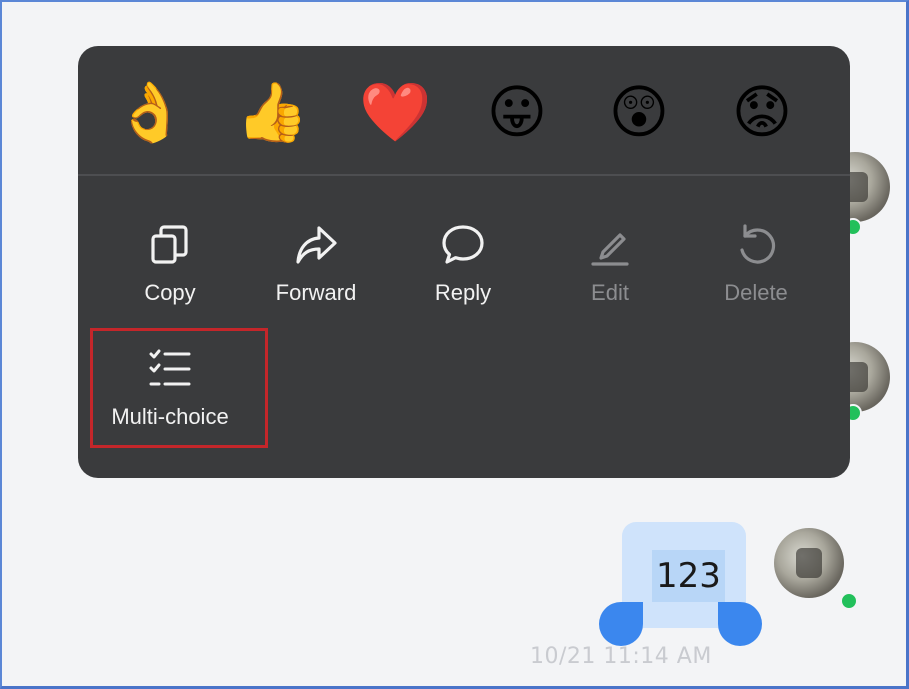 Image resolution: width=909 pixels, height=689 pixels. What do you see at coordinates (756, 292) in the screenshot?
I see `delete-label: Delete` at bounding box center [756, 292].